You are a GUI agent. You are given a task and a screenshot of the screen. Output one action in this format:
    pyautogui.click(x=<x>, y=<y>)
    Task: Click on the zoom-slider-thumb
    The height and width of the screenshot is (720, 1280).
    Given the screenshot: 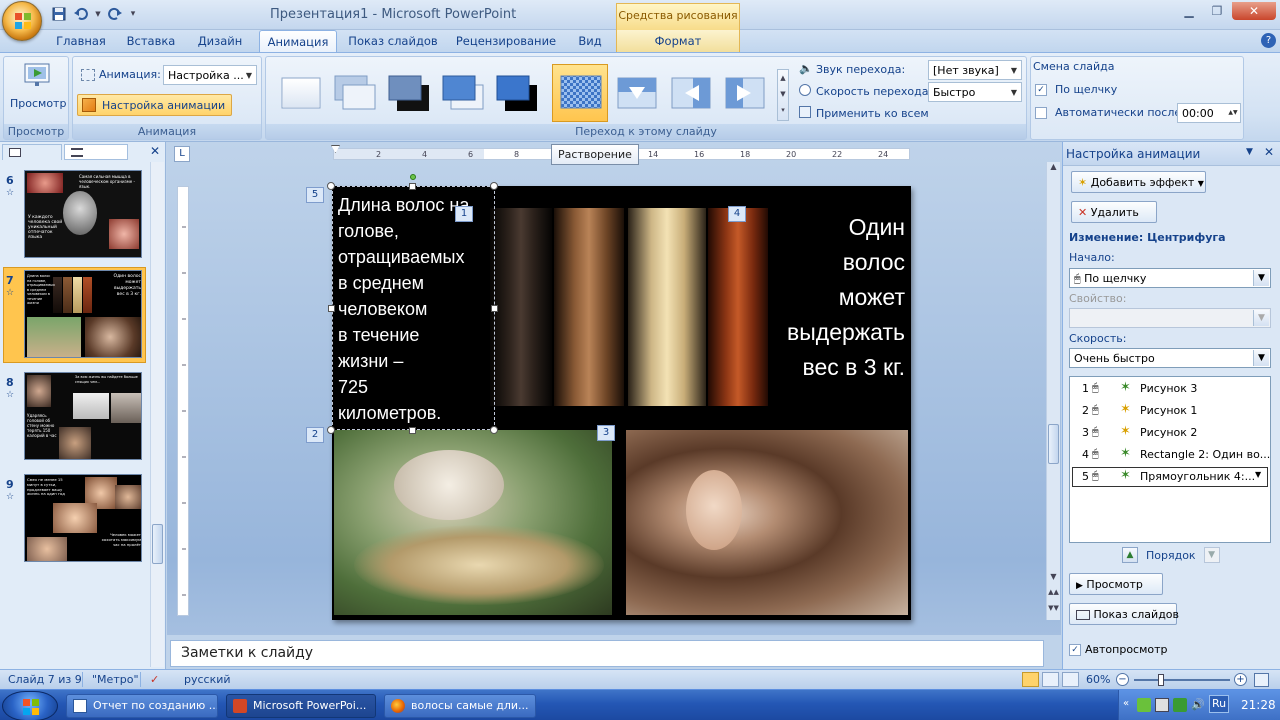 What is the action you would take?
    pyautogui.click(x=1161, y=680)
    